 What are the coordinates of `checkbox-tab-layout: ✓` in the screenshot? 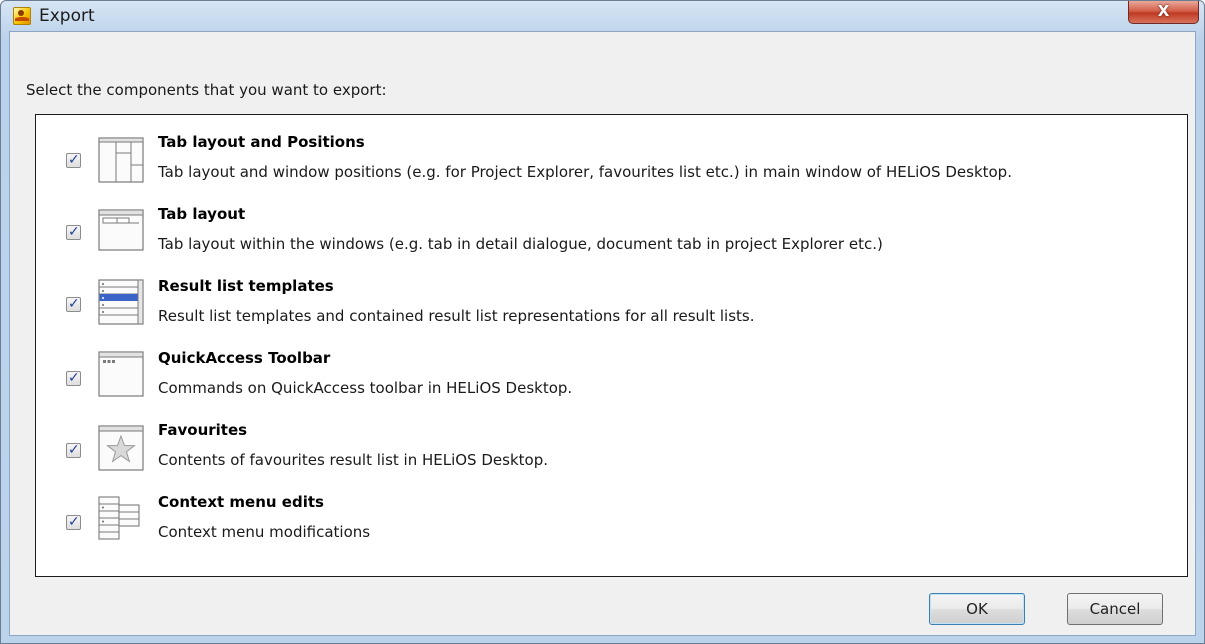 It's located at (73, 232).